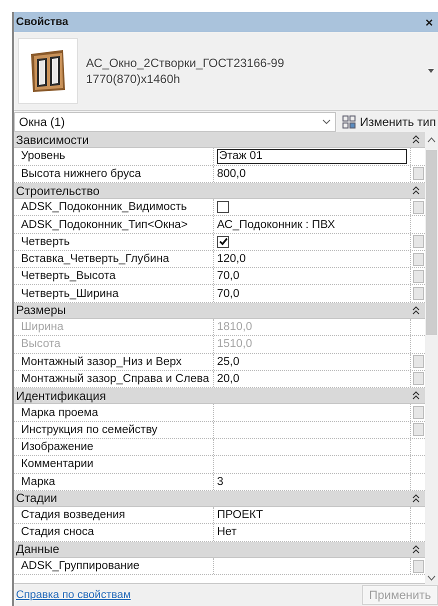  Describe the element at coordinates (134, 79) in the screenshot. I see `type-size: 1770(870)x1460h` at that location.